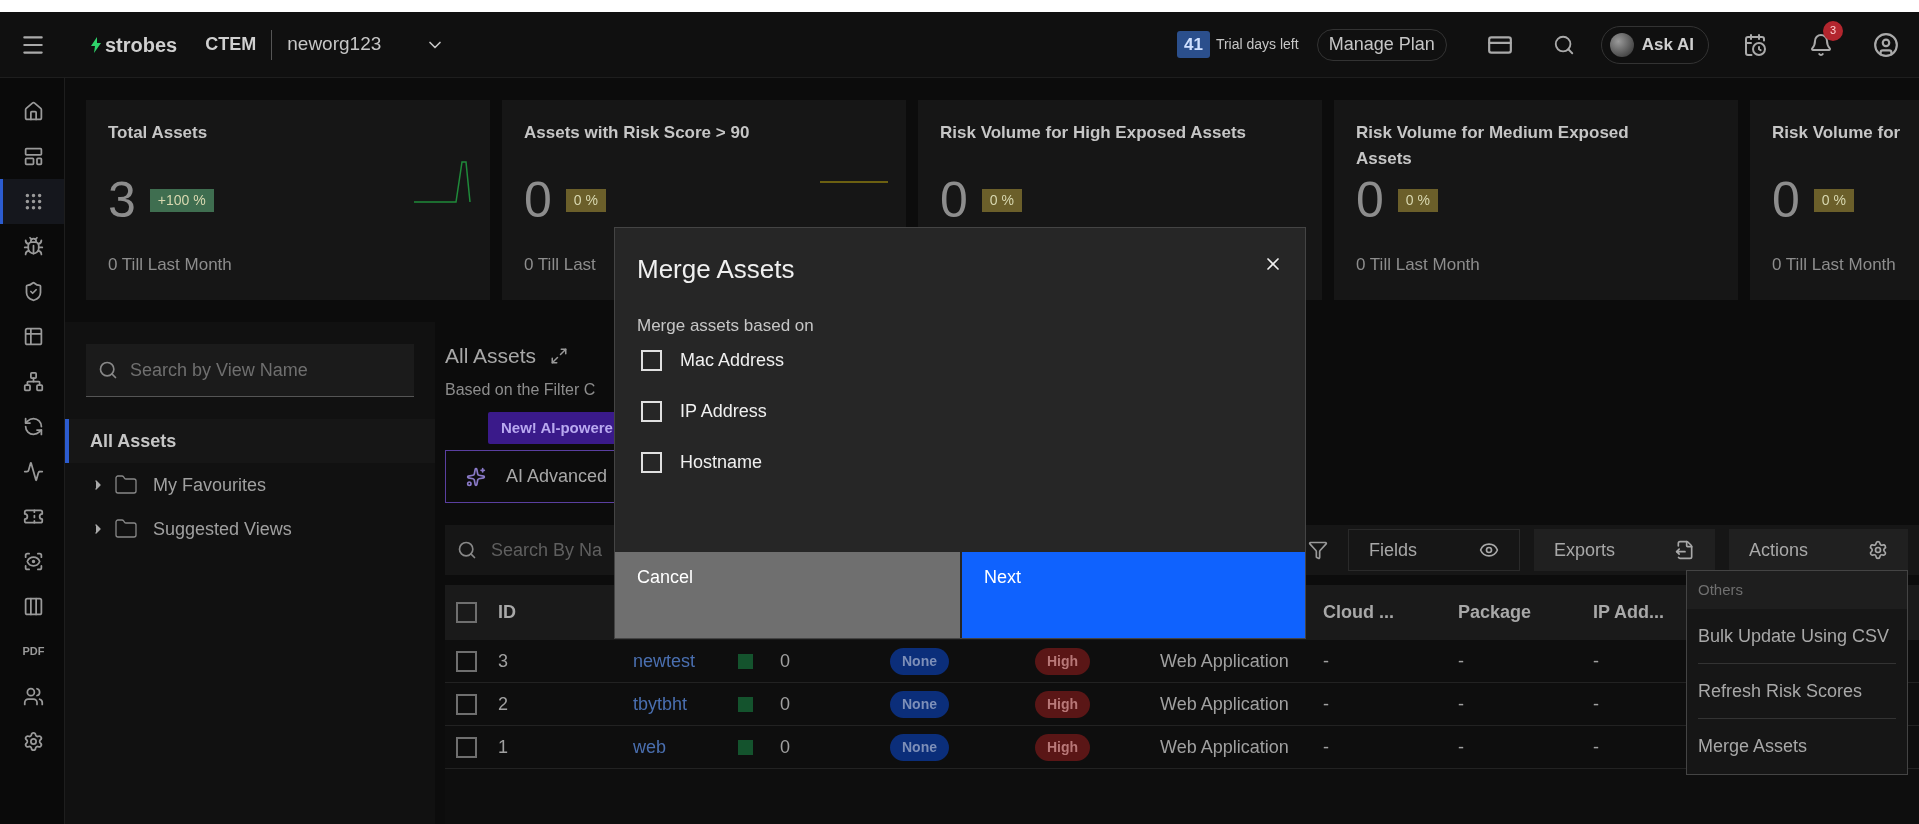 The height and width of the screenshot is (824, 1919). I want to click on sidebar-item: PDF, so click(32, 651).